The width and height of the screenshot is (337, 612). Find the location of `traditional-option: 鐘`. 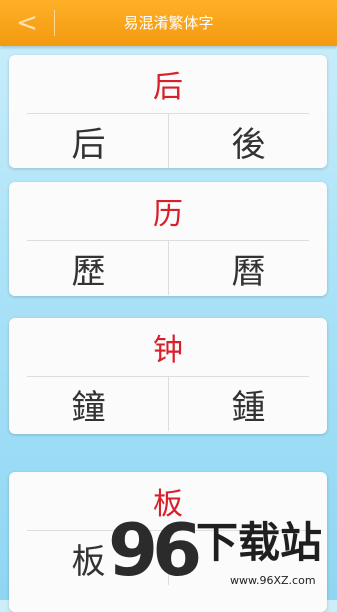

traditional-option: 鐘 is located at coordinates (88, 404).